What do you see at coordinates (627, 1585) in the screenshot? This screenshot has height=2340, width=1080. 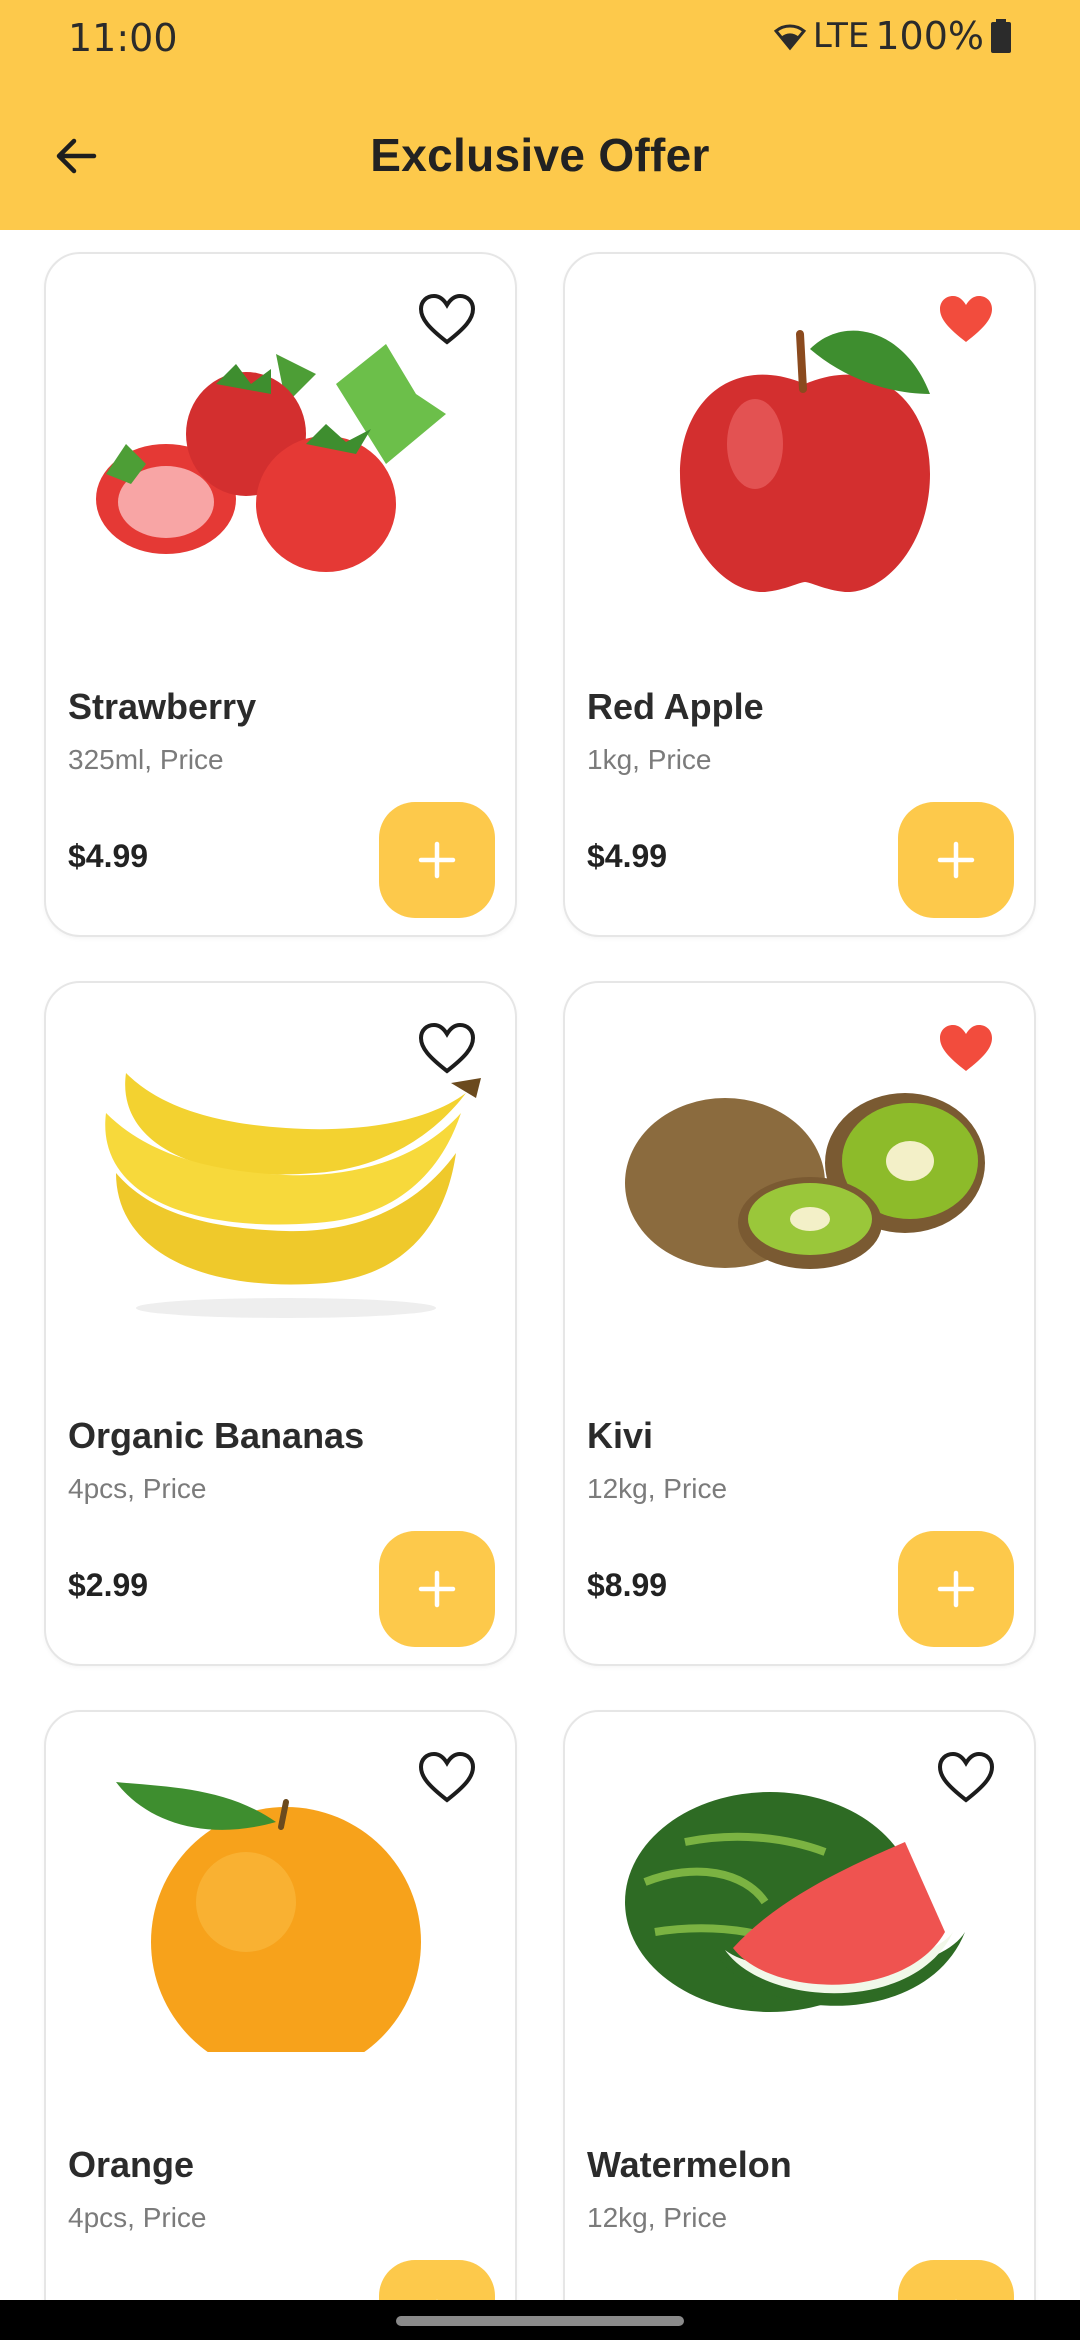 I see `product-price: $8.99` at bounding box center [627, 1585].